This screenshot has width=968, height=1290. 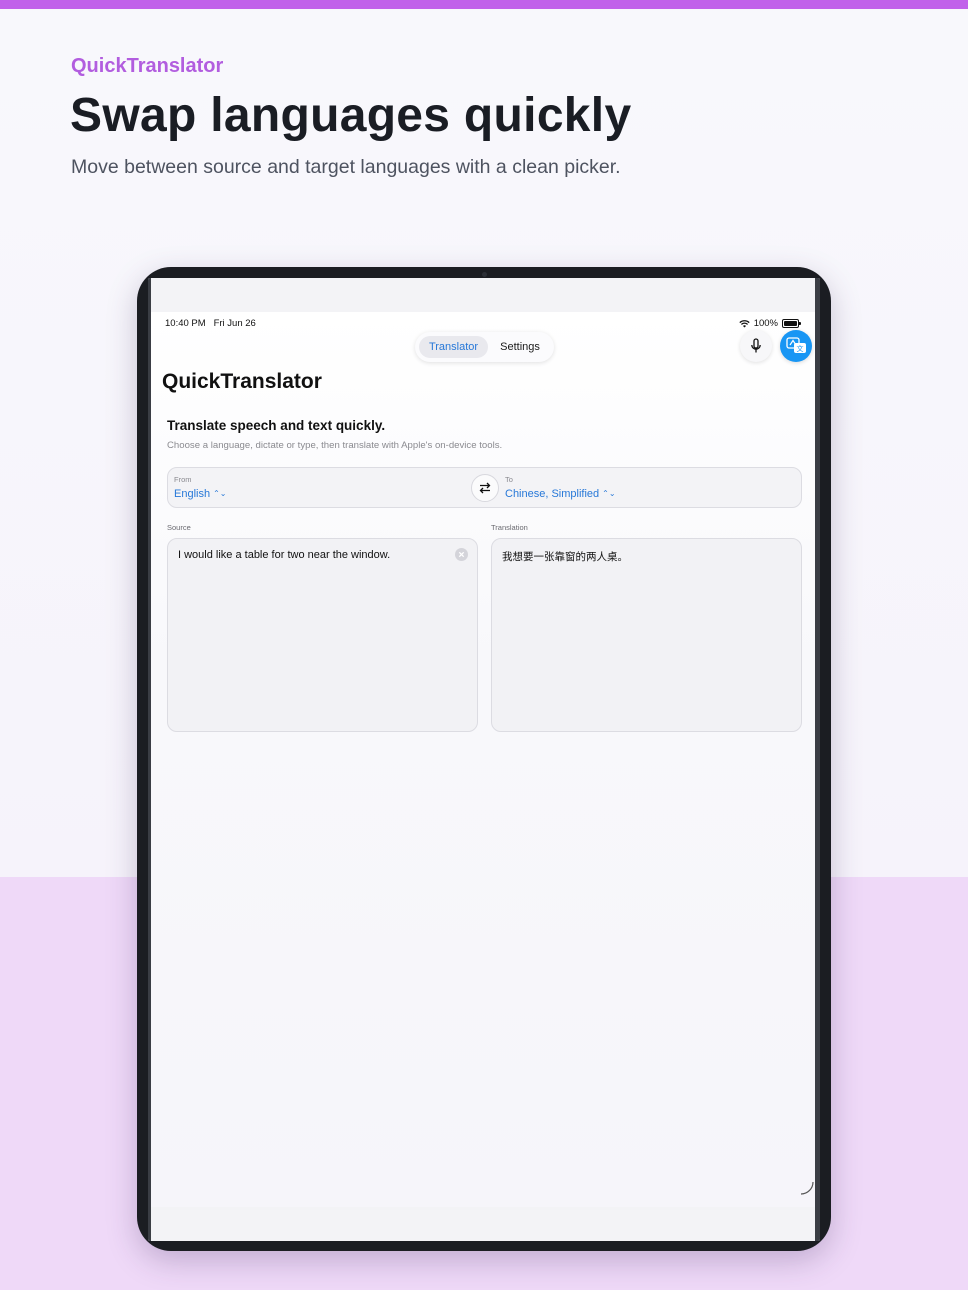 What do you see at coordinates (210, 323) in the screenshot?
I see `status-time: 10:40 PM Fri Jun 26` at bounding box center [210, 323].